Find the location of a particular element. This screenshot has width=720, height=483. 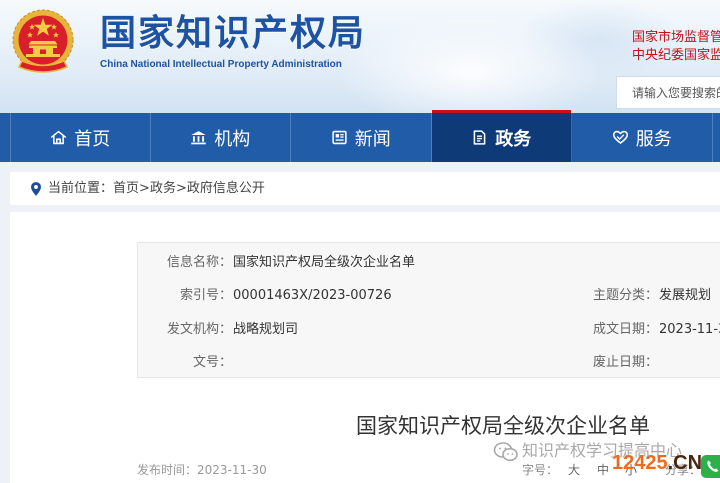

info-value: 国家知识产权局全级次企业名单 is located at coordinates (324, 262).